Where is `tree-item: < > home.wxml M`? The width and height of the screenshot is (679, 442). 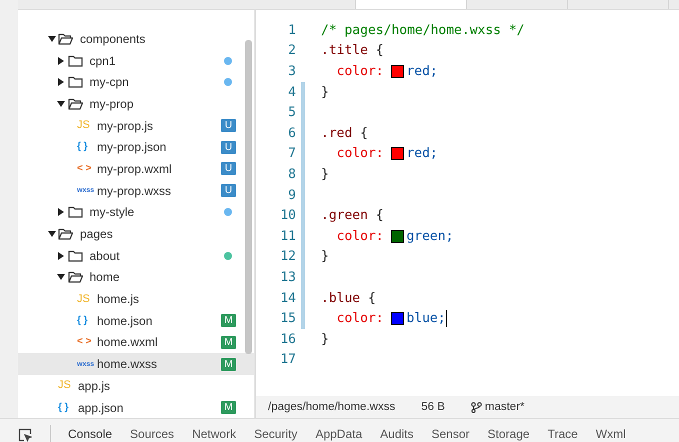 tree-item: < > home.wxml M is located at coordinates (136, 343).